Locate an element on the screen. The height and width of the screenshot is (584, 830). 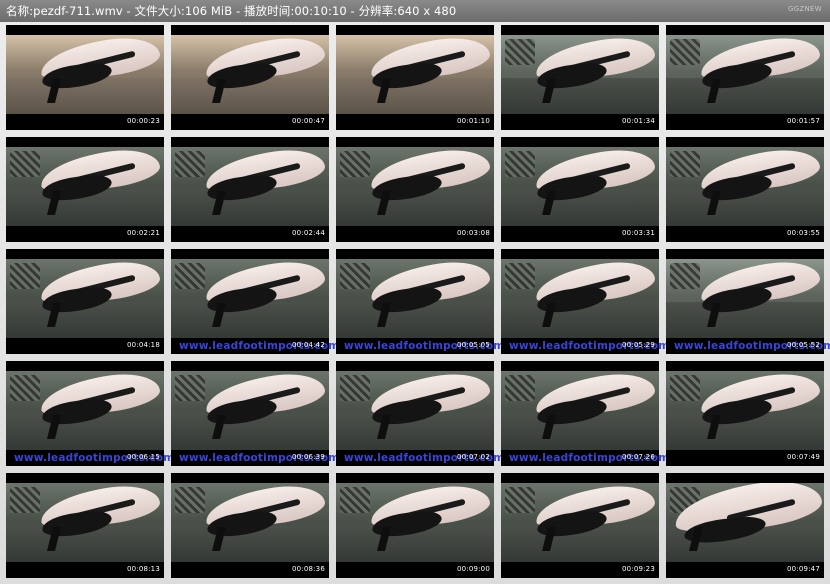
thumbnail-frame: 00:09:00 is located at coordinates (415, 525).